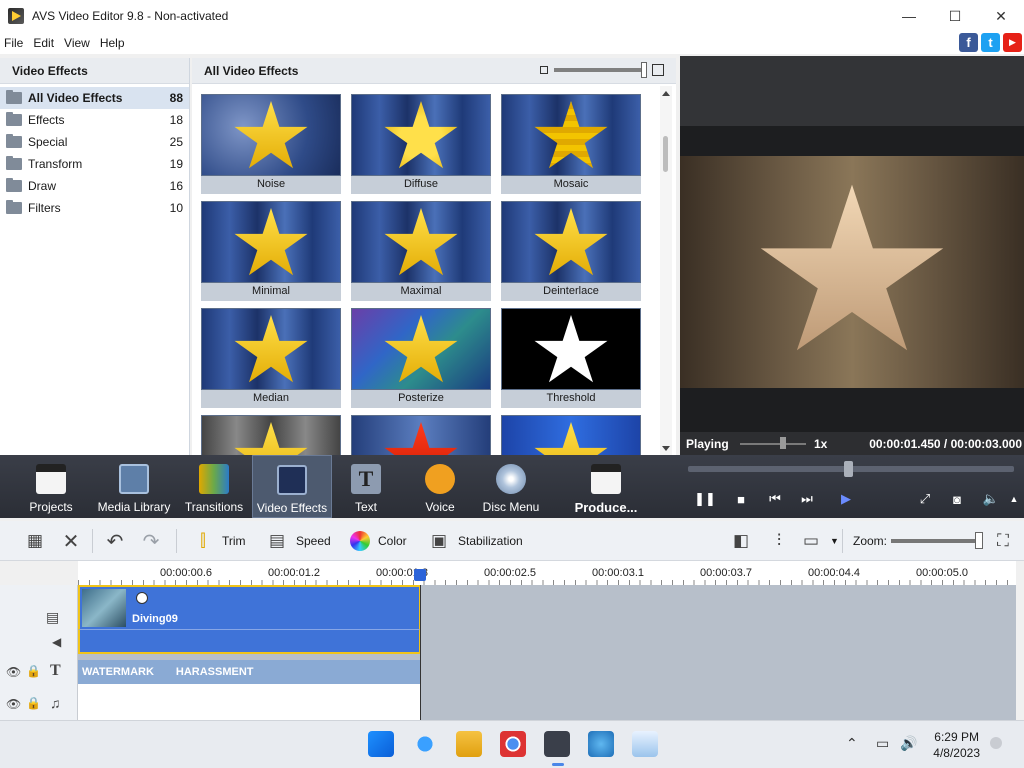 The width and height of the screenshot is (1024, 768). What do you see at coordinates (773, 444) in the screenshot?
I see `playback-speed-slider` at bounding box center [773, 444].